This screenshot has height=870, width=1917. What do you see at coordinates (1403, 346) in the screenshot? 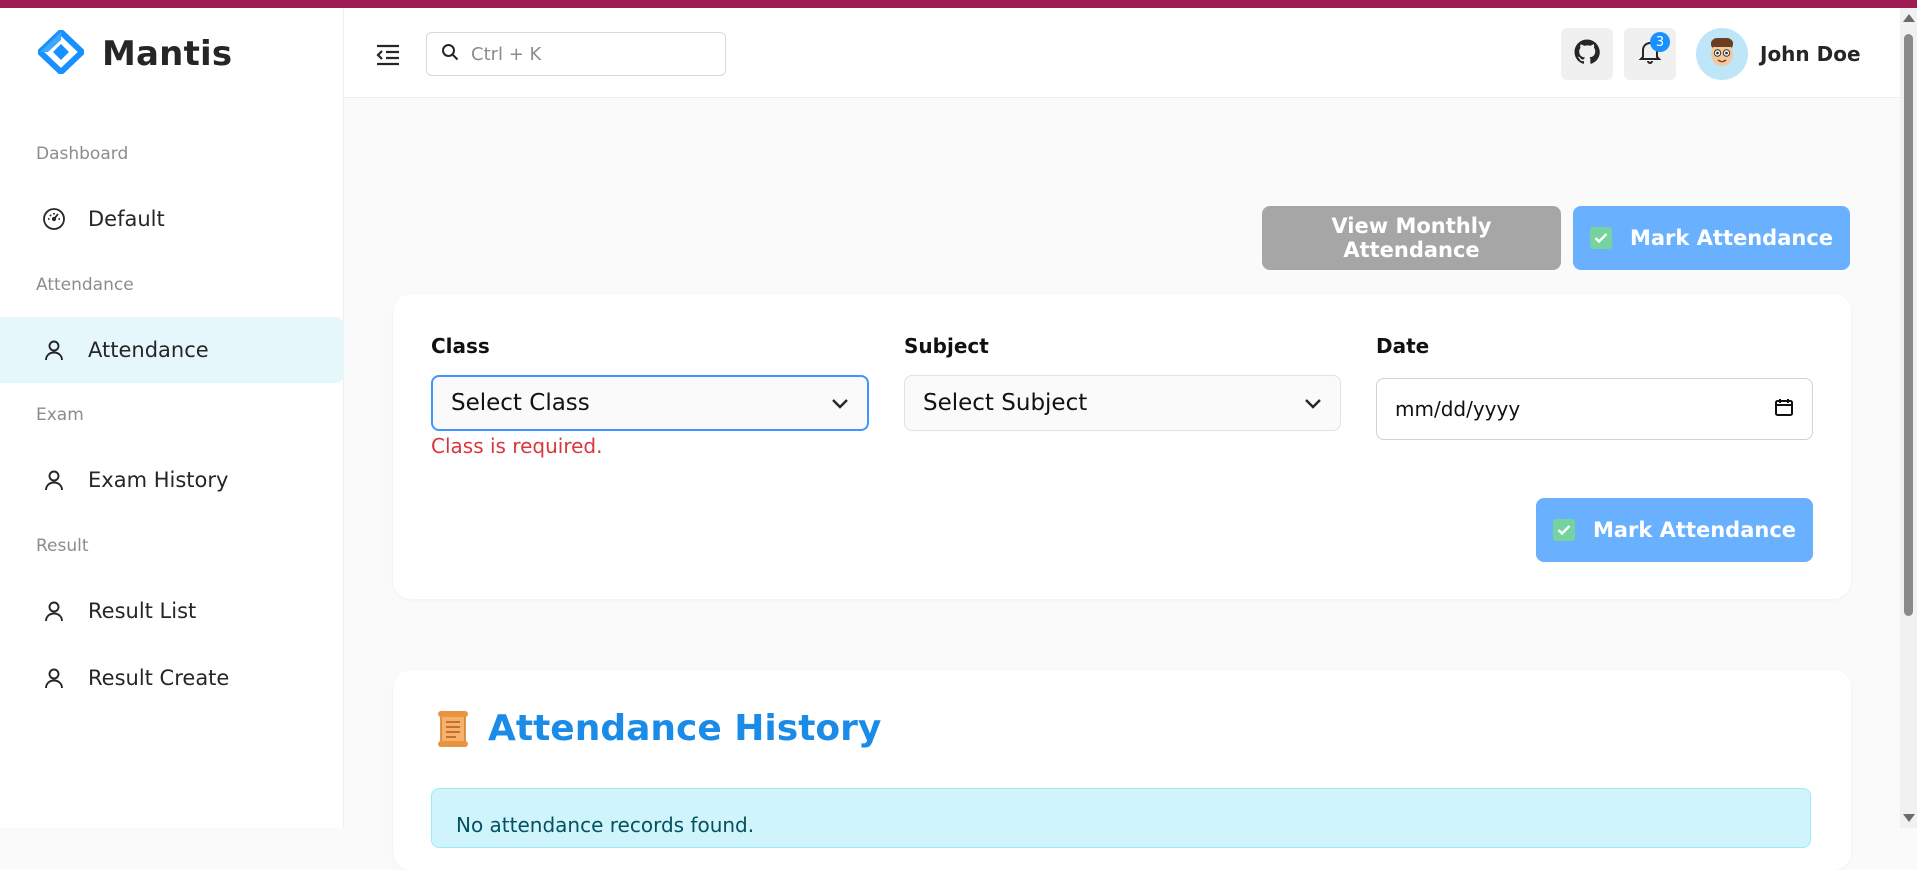
I see `date-label: Date` at bounding box center [1403, 346].